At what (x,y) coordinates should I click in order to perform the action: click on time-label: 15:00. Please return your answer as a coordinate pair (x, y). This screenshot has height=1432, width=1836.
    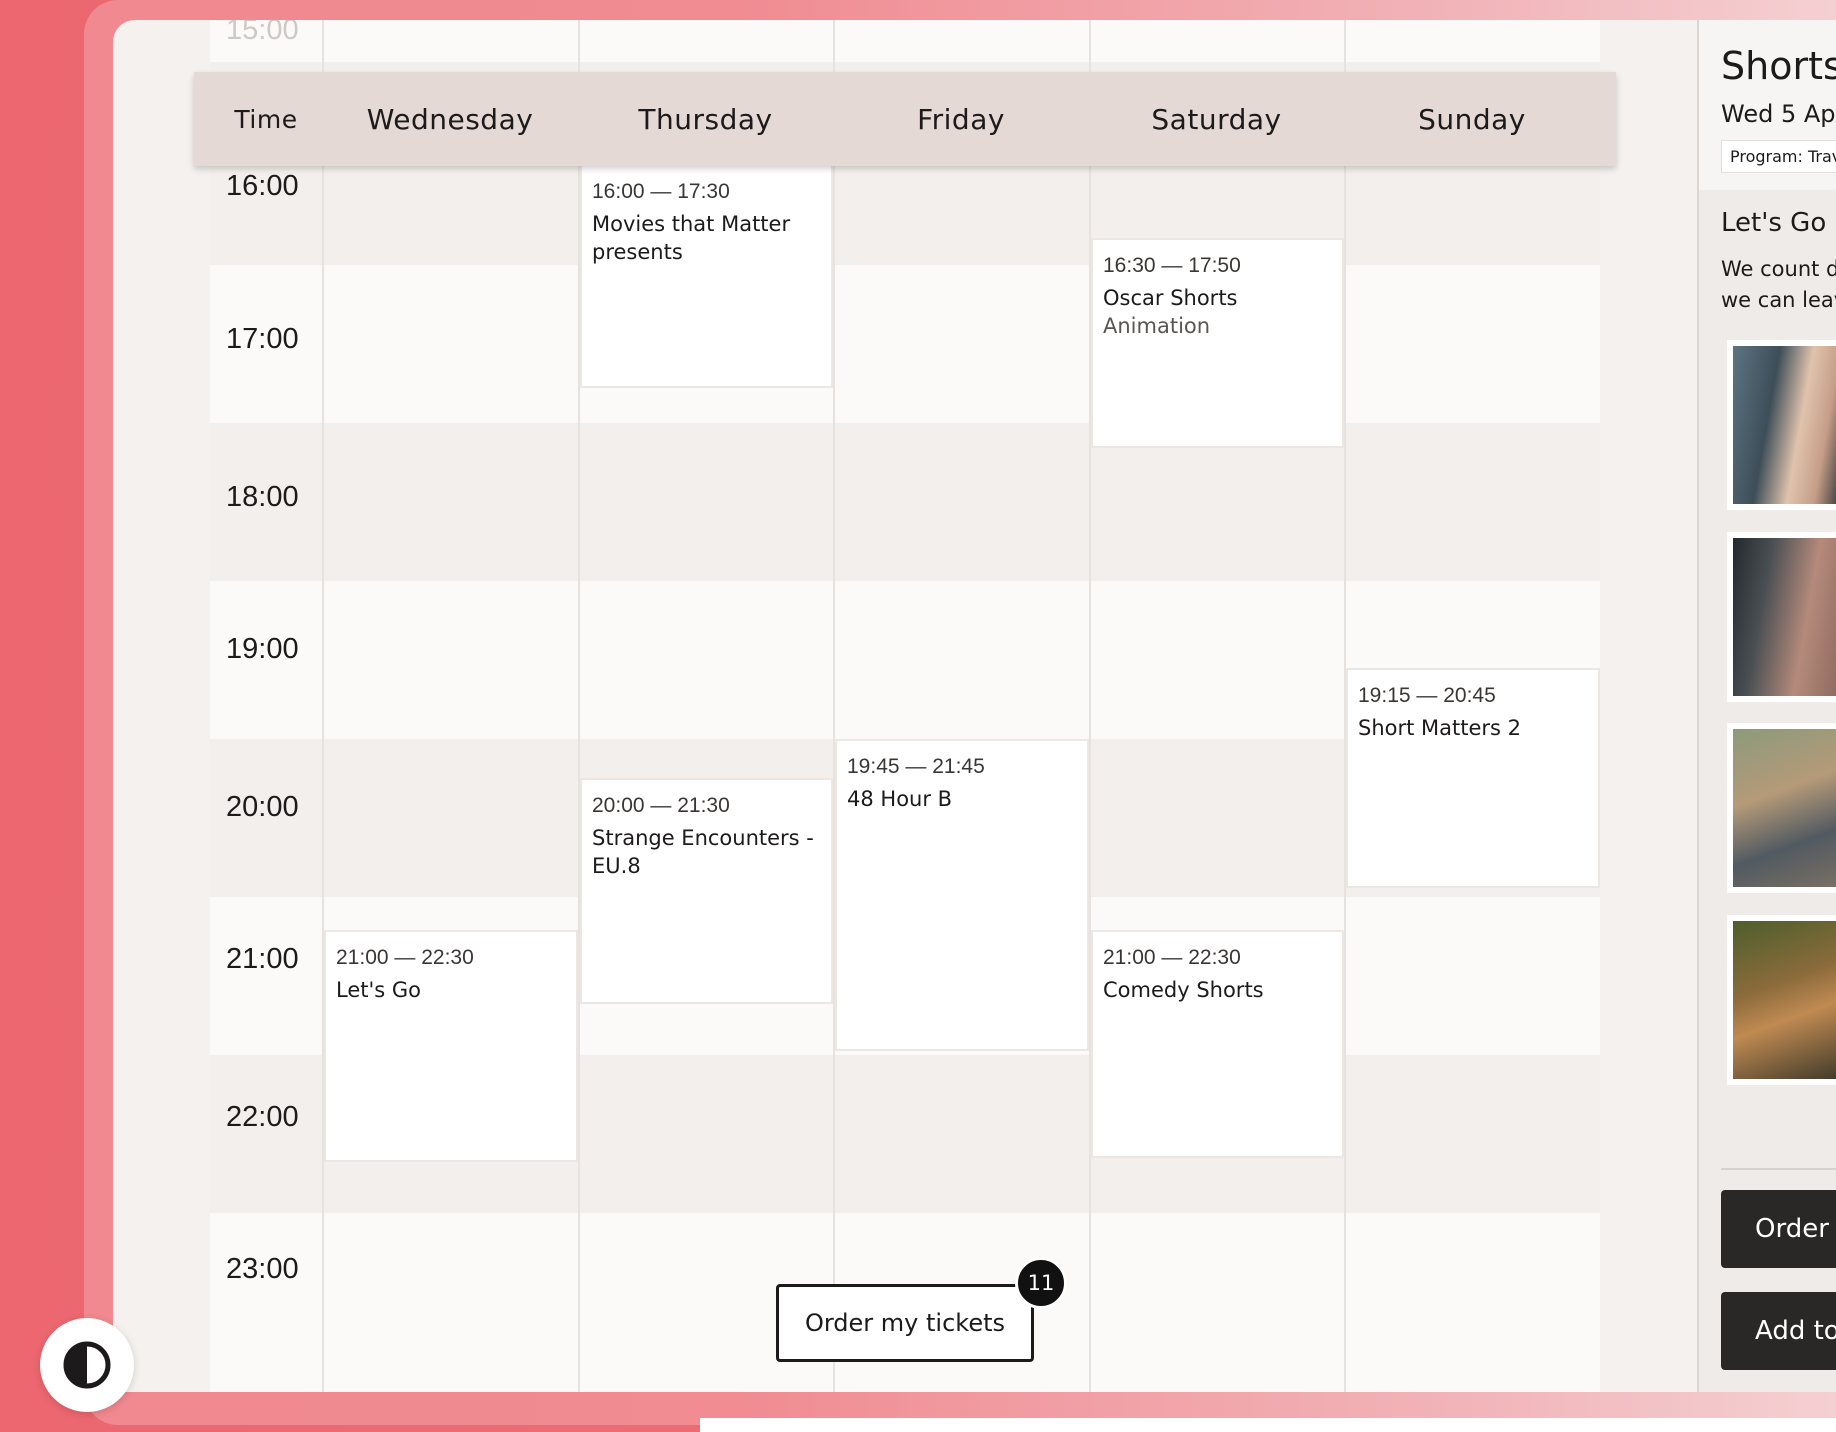
    Looking at the image, I should click on (262, 33).